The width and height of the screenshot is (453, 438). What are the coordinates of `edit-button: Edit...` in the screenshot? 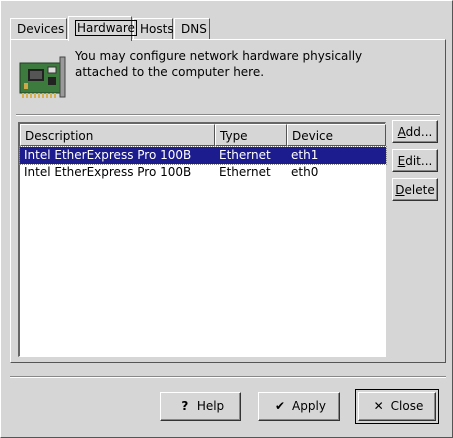 It's located at (415, 160).